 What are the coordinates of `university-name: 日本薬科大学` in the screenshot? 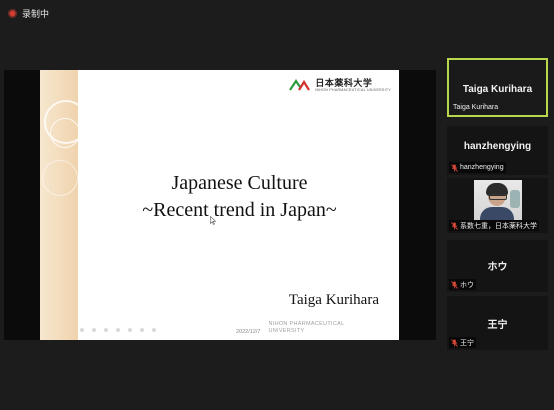 It's located at (344, 83).